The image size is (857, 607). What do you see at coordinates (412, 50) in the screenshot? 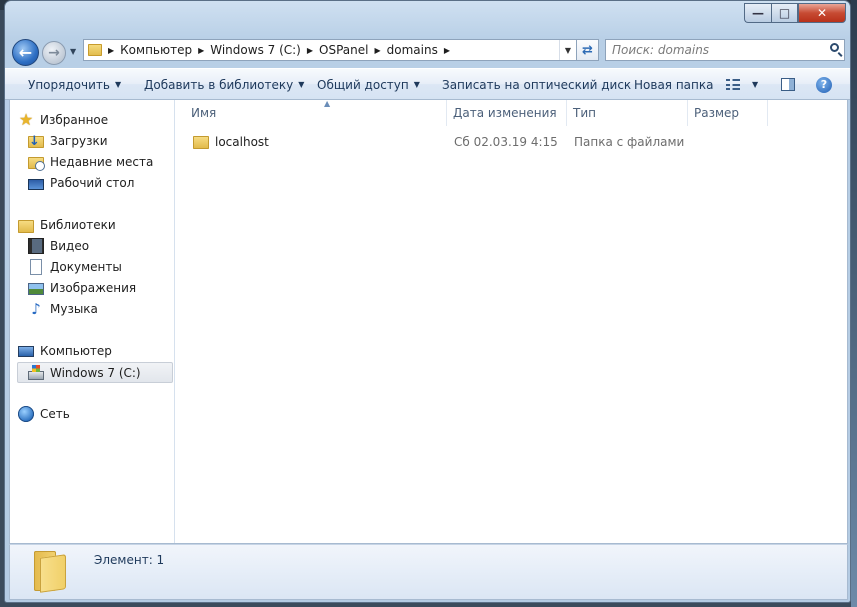
I see `breadcrumb-domains: domains` at bounding box center [412, 50].